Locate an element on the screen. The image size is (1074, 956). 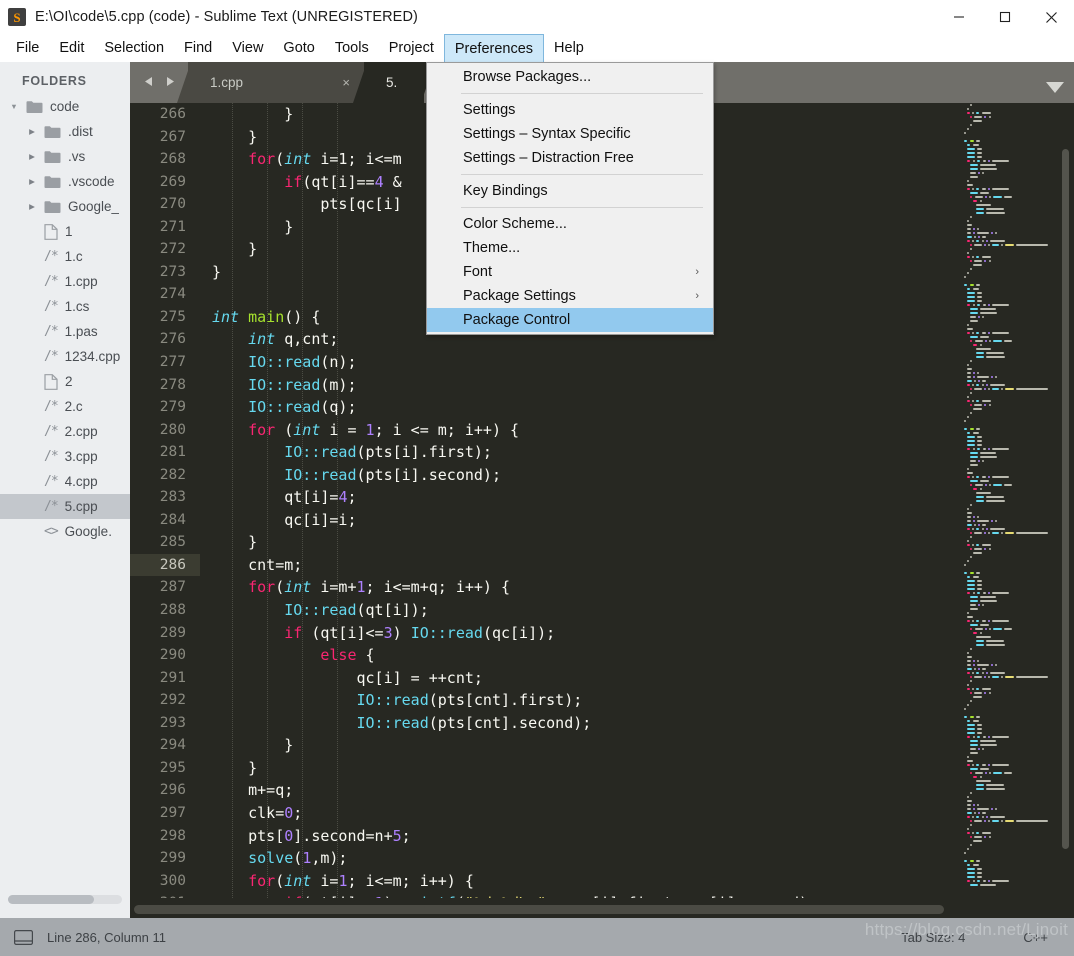
code-line: 286 cnt=m; is located at coordinates (473, 565).